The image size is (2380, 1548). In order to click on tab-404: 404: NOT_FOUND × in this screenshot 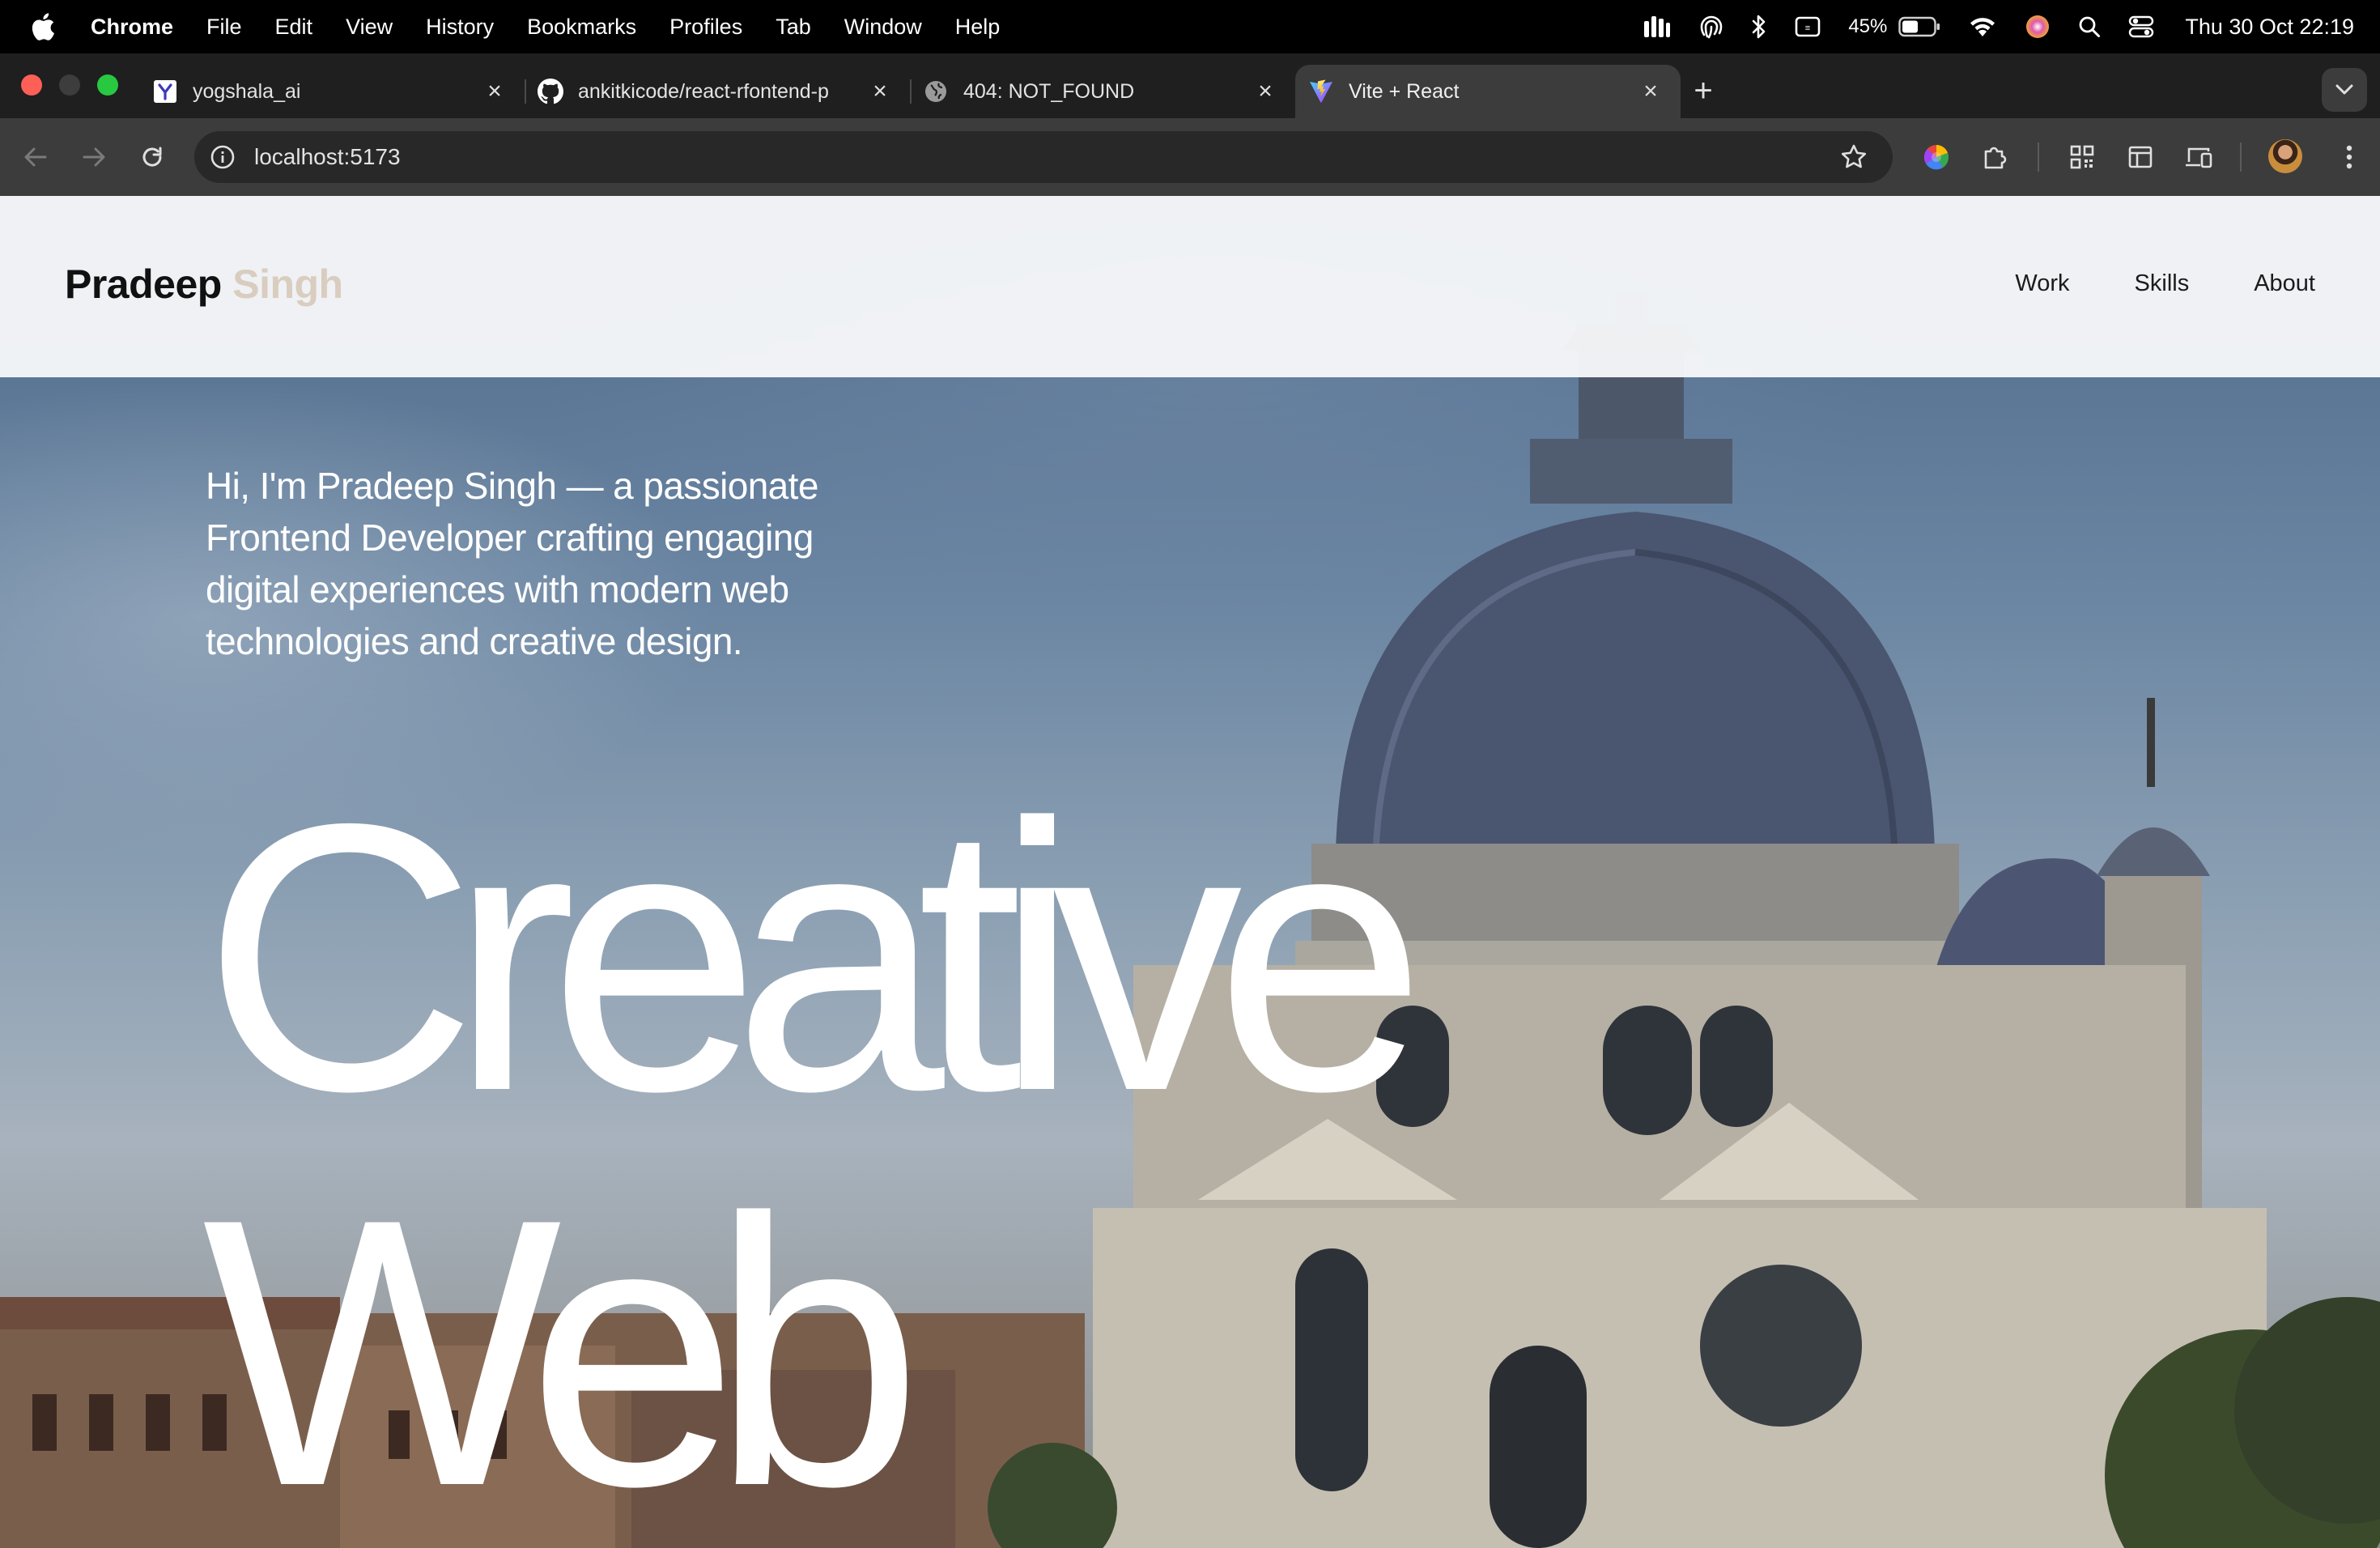, I will do `click(1102, 92)`.